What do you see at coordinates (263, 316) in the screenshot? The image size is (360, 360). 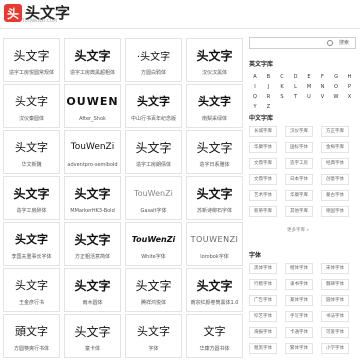 I see `font-category-tag: 综艺字体` at bounding box center [263, 316].